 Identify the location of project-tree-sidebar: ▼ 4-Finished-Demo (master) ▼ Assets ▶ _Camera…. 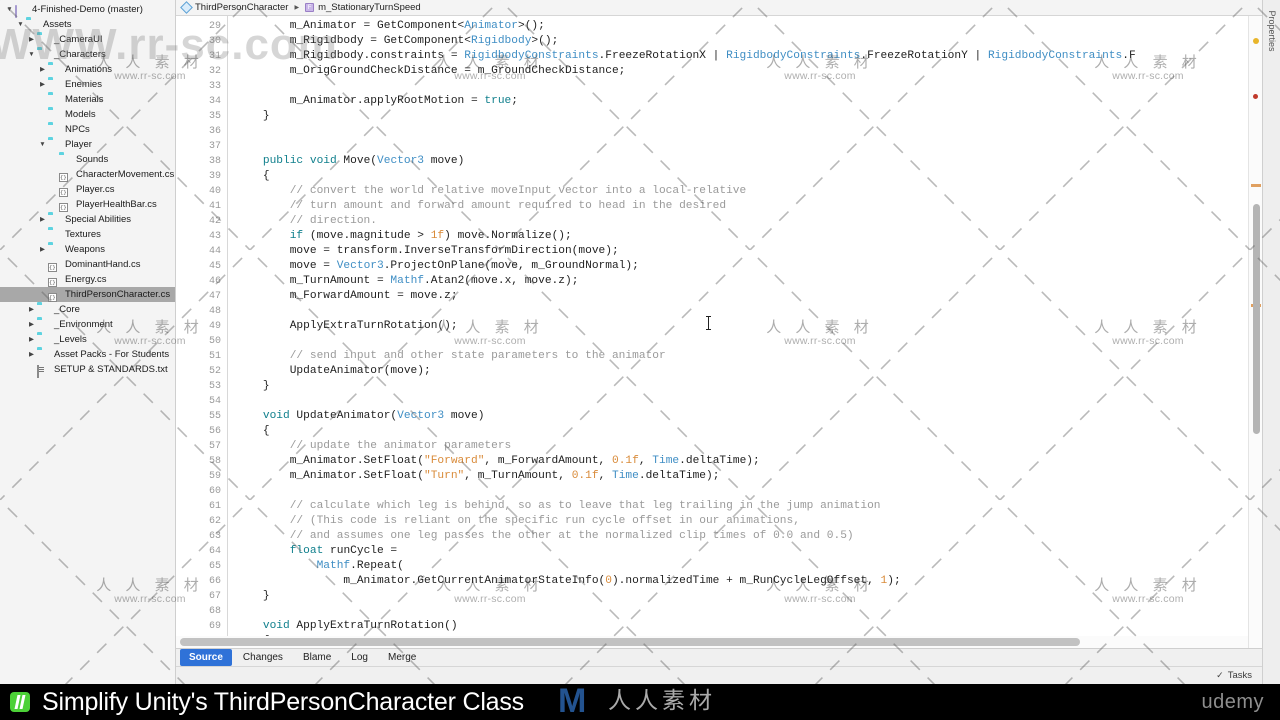
(88, 342).